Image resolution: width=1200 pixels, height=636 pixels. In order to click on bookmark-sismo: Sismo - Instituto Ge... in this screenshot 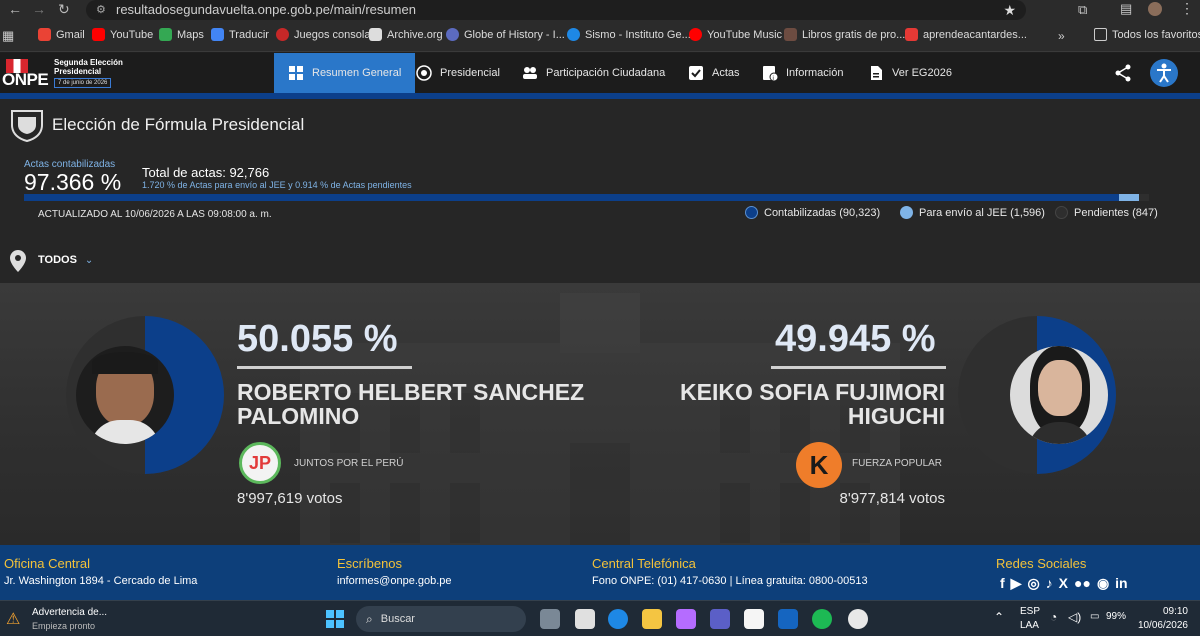, I will do `click(629, 34)`.